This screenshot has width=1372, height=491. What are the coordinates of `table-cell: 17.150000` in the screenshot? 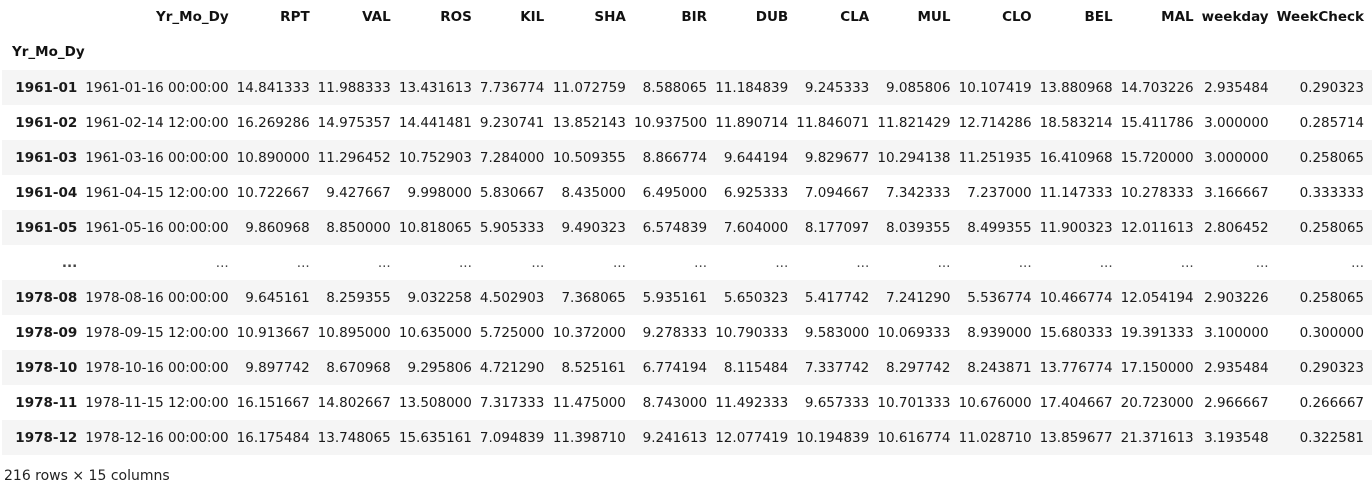 It's located at (1157, 367).